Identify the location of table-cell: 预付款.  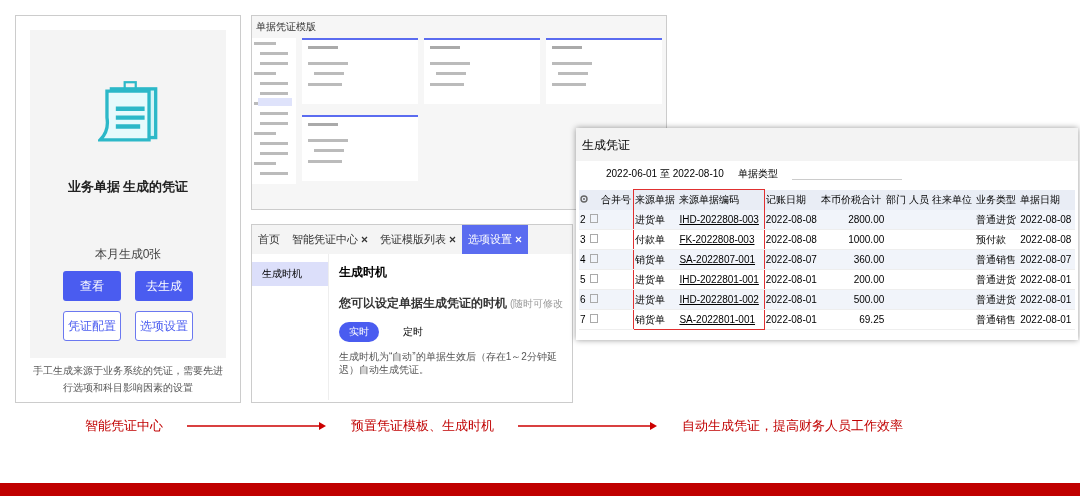
(997, 239).